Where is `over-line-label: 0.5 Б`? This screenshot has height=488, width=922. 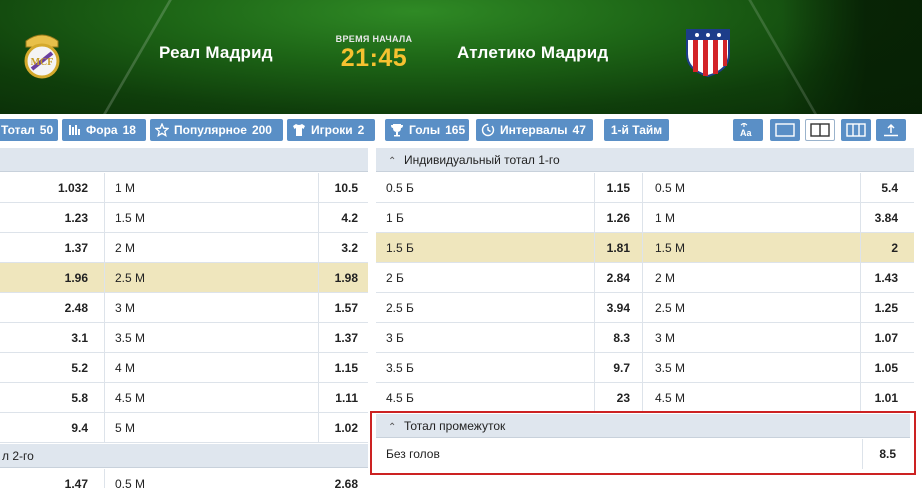 over-line-label: 0.5 Б is located at coordinates (400, 188).